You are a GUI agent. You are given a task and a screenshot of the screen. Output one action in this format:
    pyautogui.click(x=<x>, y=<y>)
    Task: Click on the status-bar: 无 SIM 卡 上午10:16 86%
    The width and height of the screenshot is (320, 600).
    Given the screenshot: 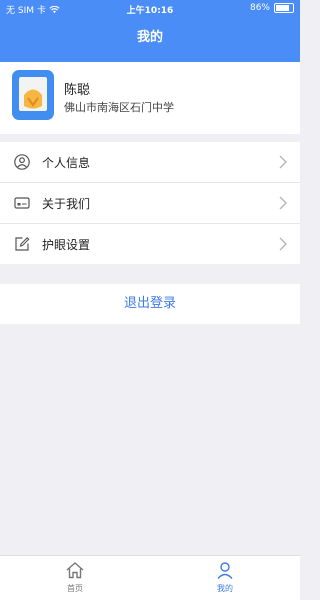 What is the action you would take?
    pyautogui.click(x=150, y=9)
    